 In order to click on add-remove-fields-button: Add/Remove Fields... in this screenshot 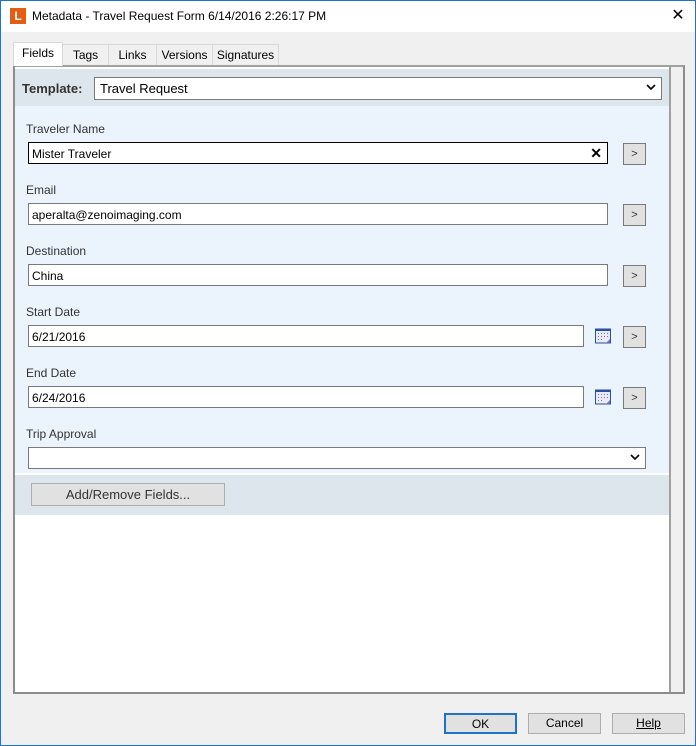, I will do `click(128, 494)`.